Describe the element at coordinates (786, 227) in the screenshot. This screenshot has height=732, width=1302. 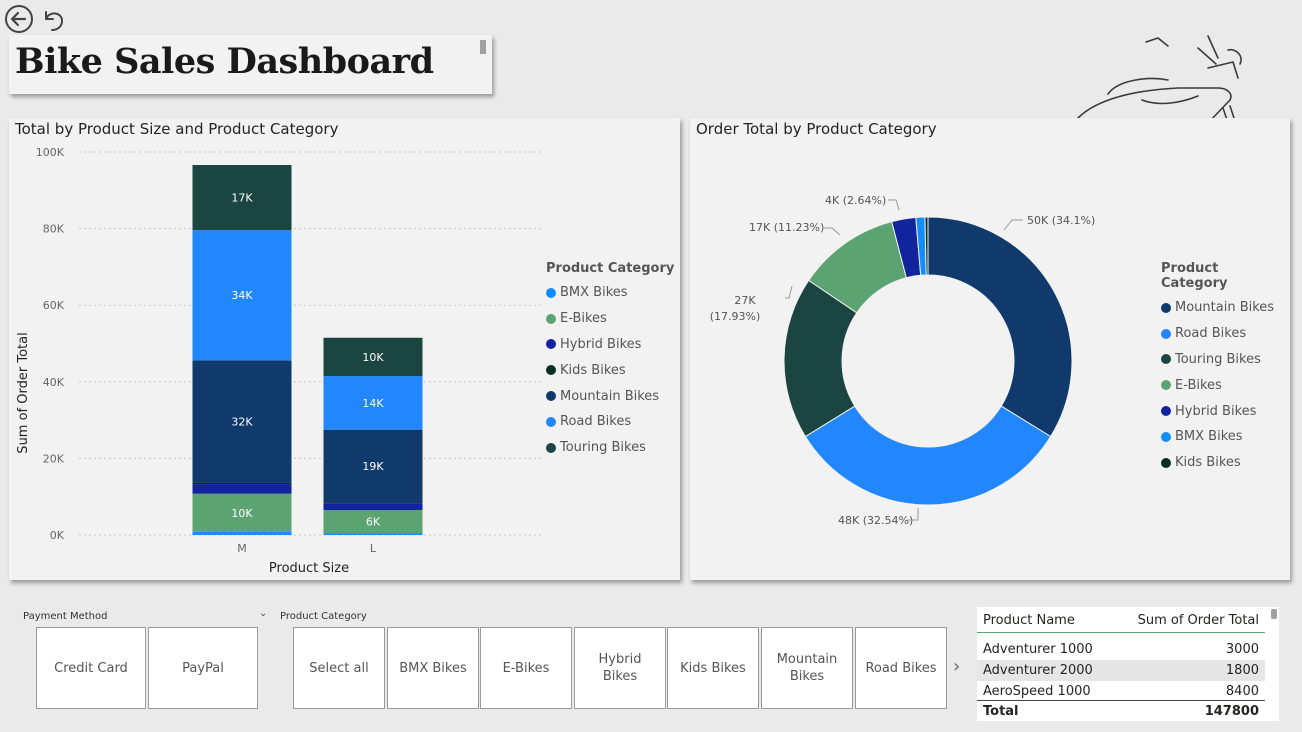
I see `donut-label-ebikes: 17K (11.23%)` at that location.